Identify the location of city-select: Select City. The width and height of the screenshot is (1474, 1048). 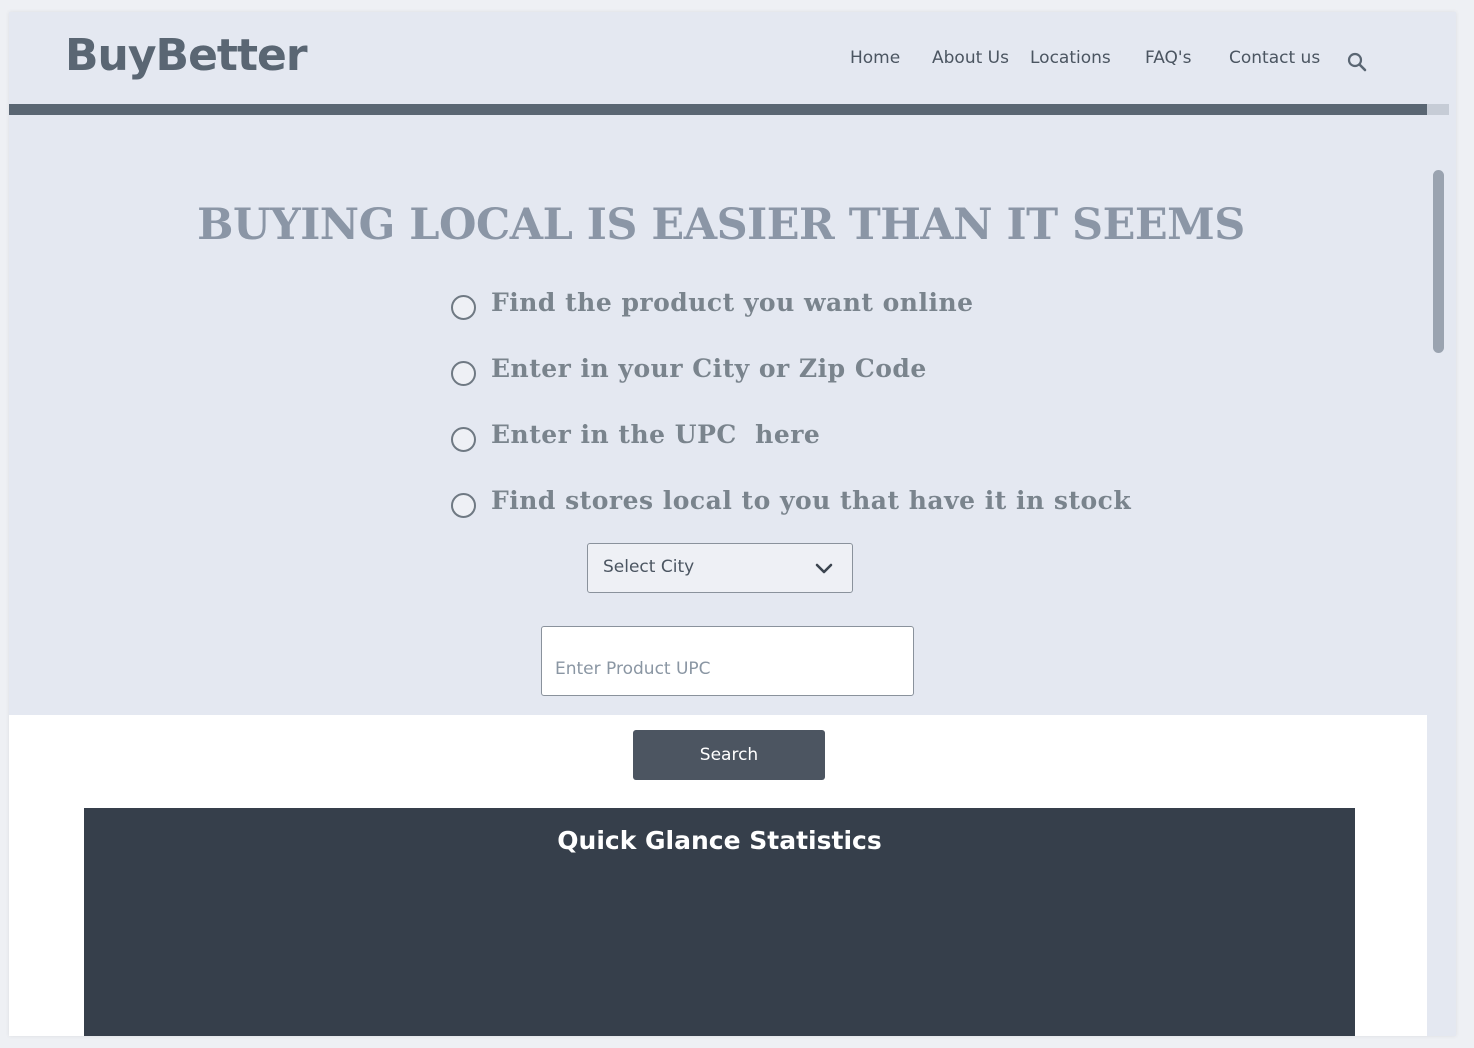
(720, 568).